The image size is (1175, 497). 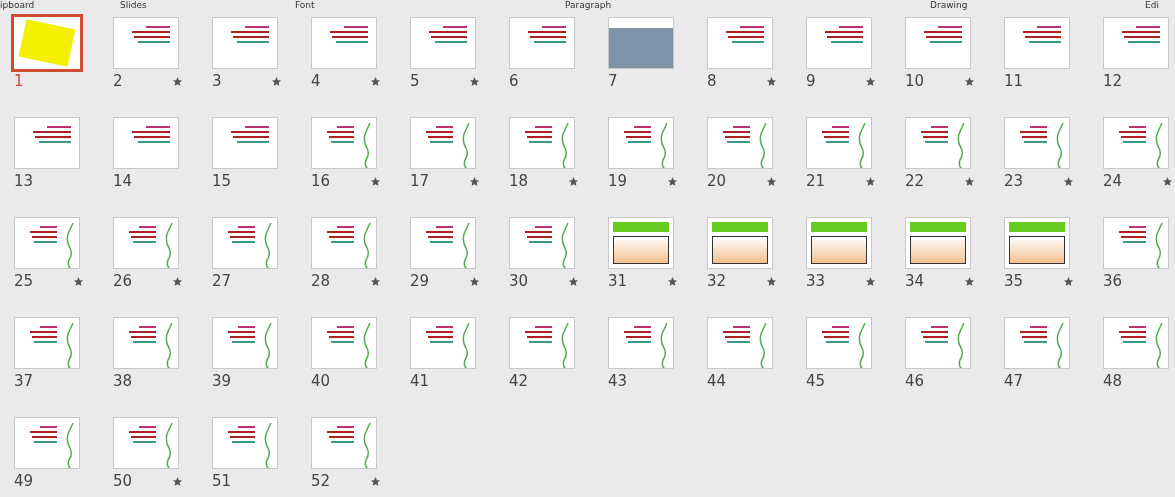 What do you see at coordinates (123, 381) in the screenshot?
I see `slide-number: 38` at bounding box center [123, 381].